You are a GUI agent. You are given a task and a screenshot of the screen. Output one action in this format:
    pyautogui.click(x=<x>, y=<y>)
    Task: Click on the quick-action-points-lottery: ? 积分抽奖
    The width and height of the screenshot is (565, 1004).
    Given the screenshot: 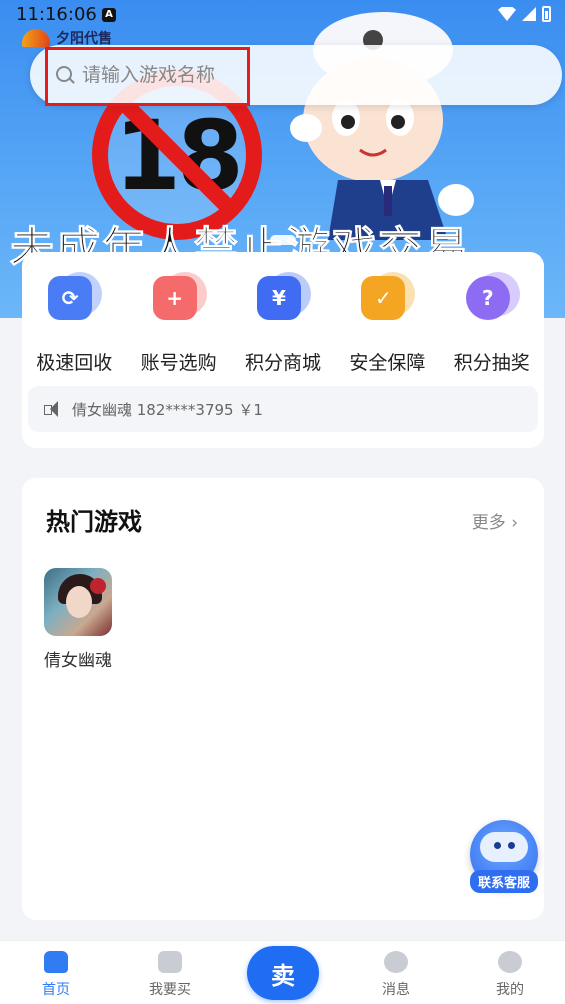 What is the action you would take?
    pyautogui.click(x=492, y=323)
    